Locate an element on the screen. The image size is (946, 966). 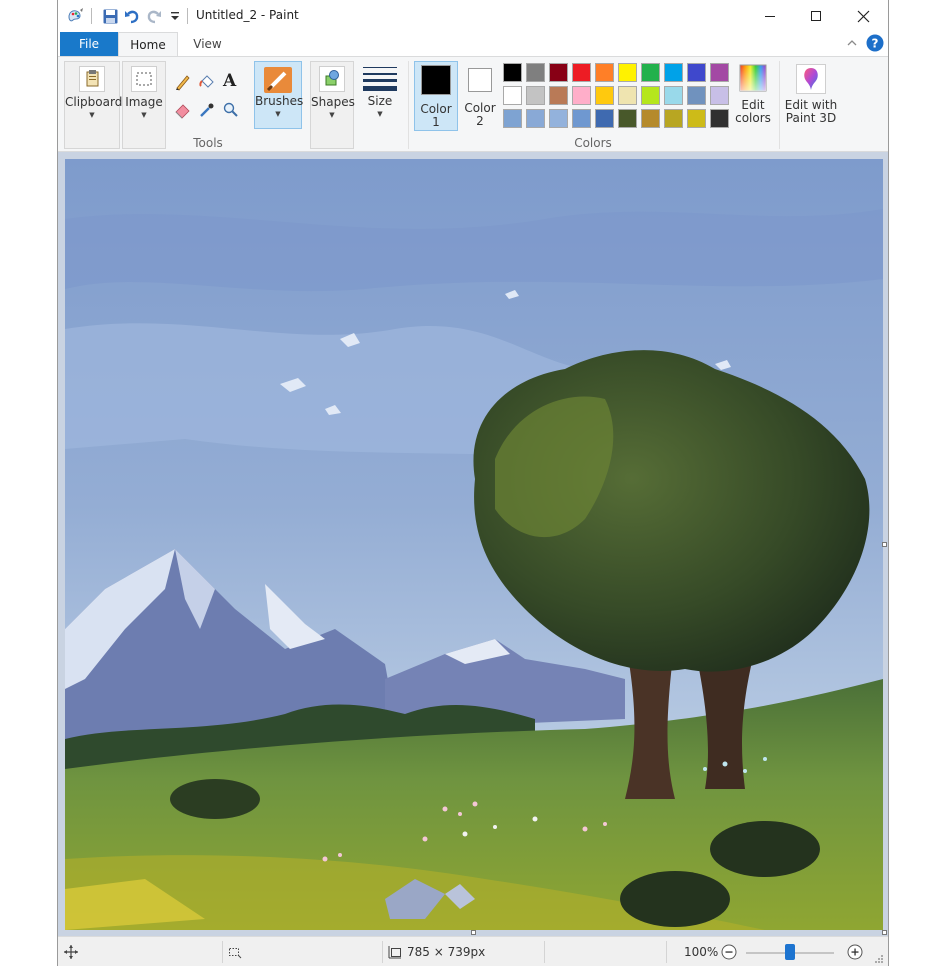
eraser-icon is located at coordinates (183, 111).